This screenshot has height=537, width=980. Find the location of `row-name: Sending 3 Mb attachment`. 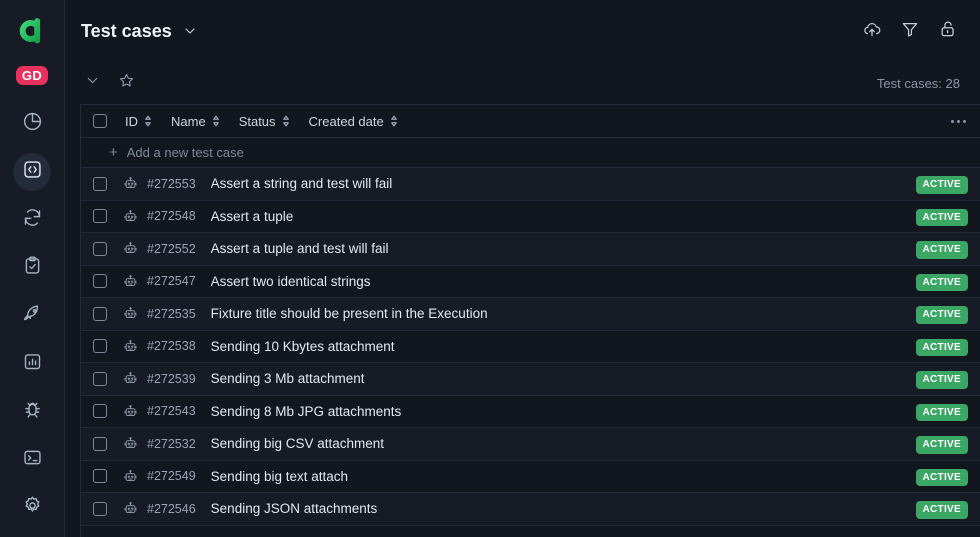

row-name: Sending 3 Mb attachment is located at coordinates (287, 379).